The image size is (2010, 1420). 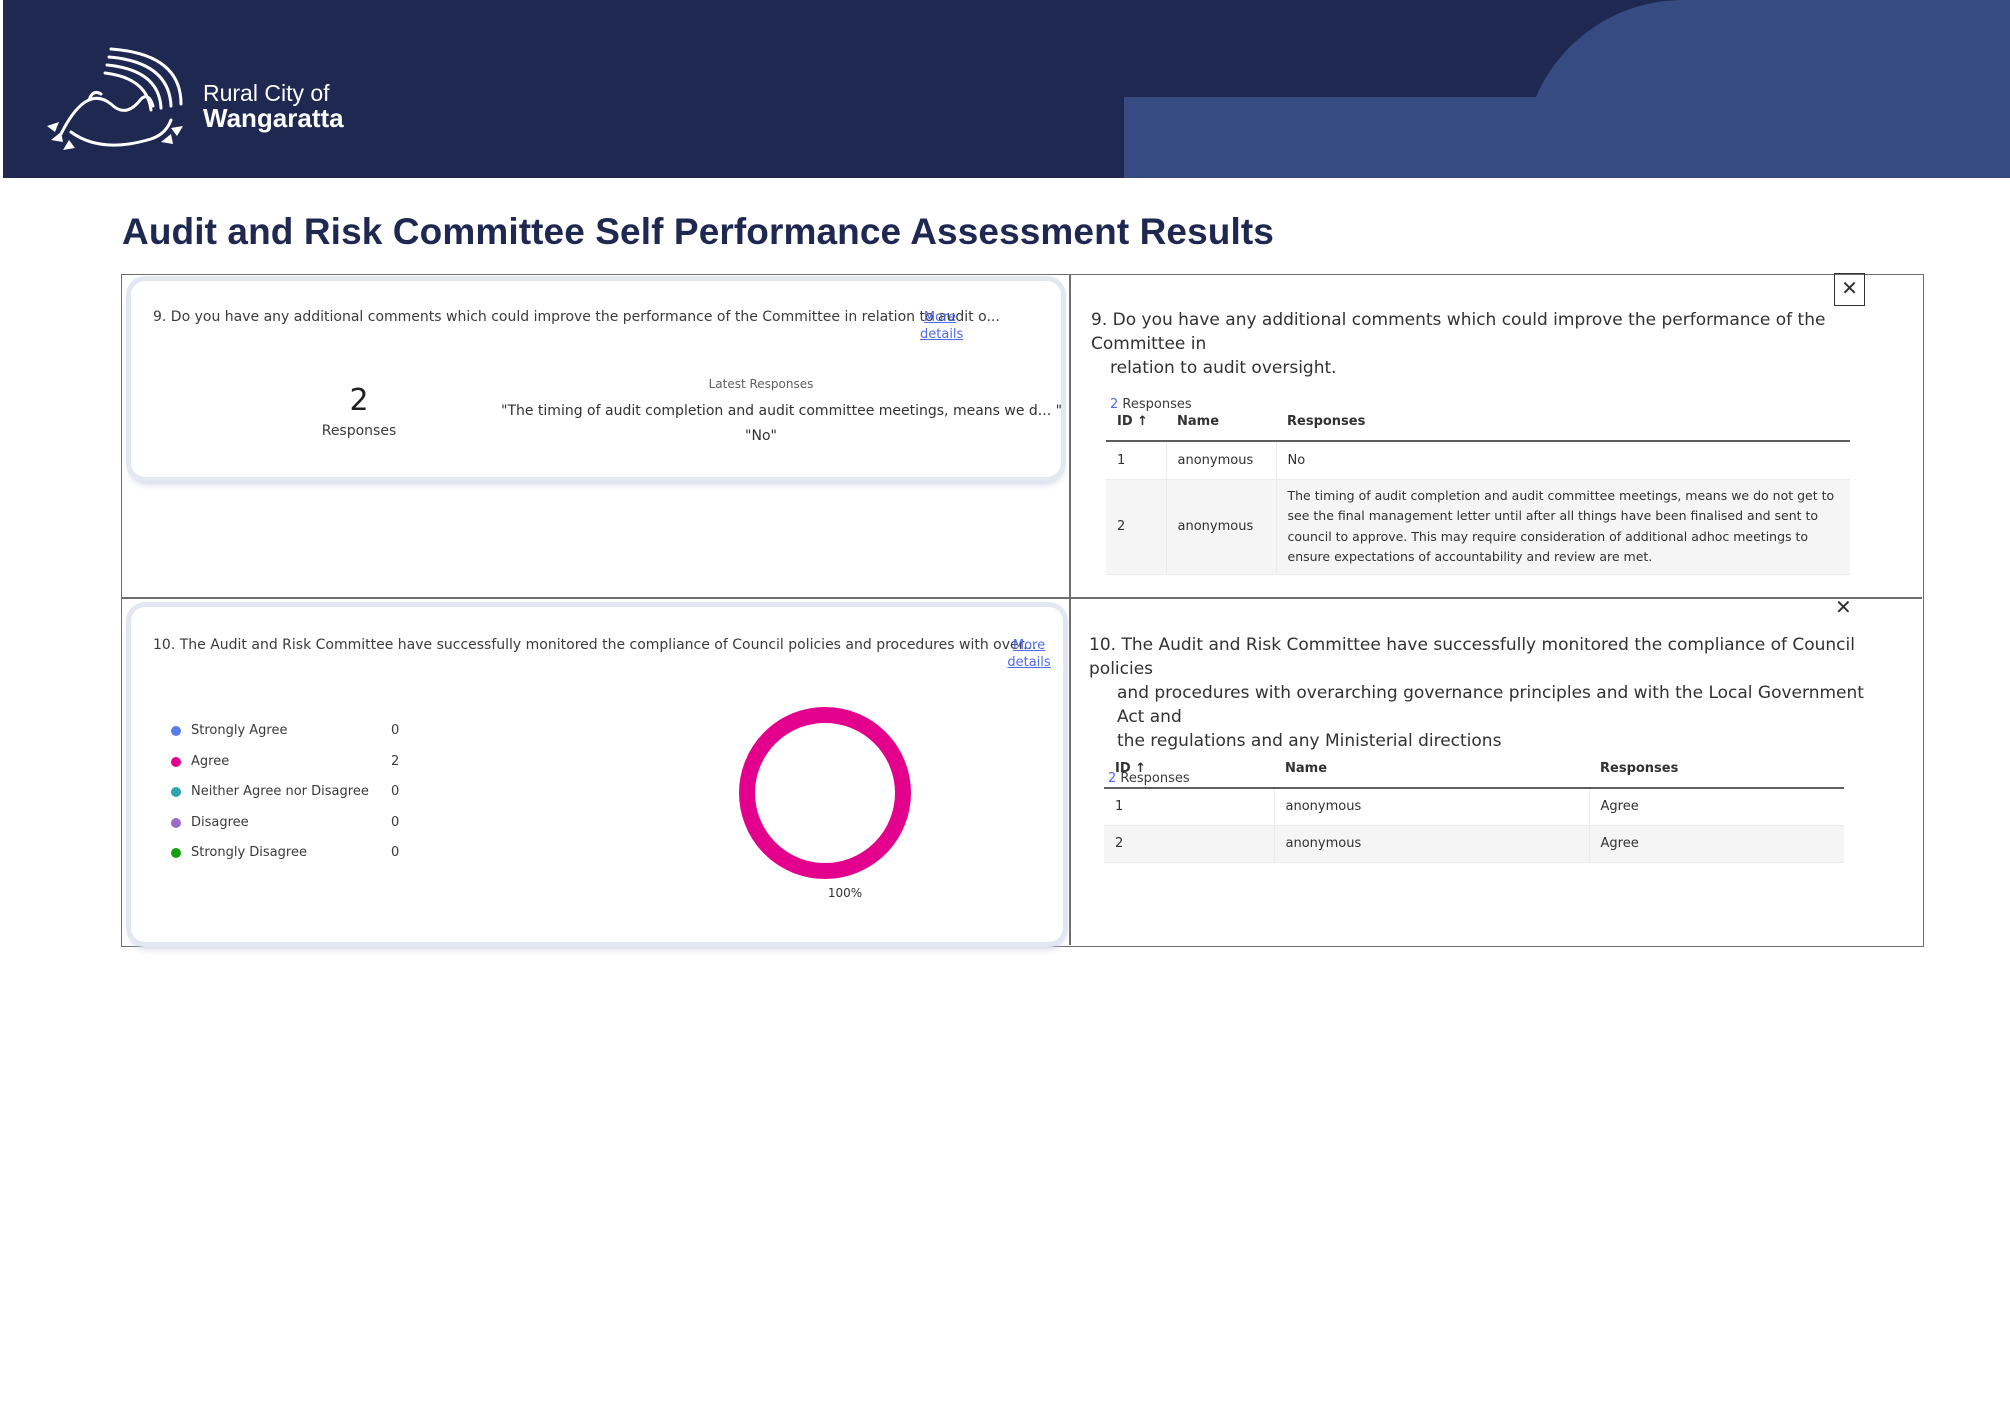 I want to click on legend-item: Strongly Agree 0, so click(x=291, y=738).